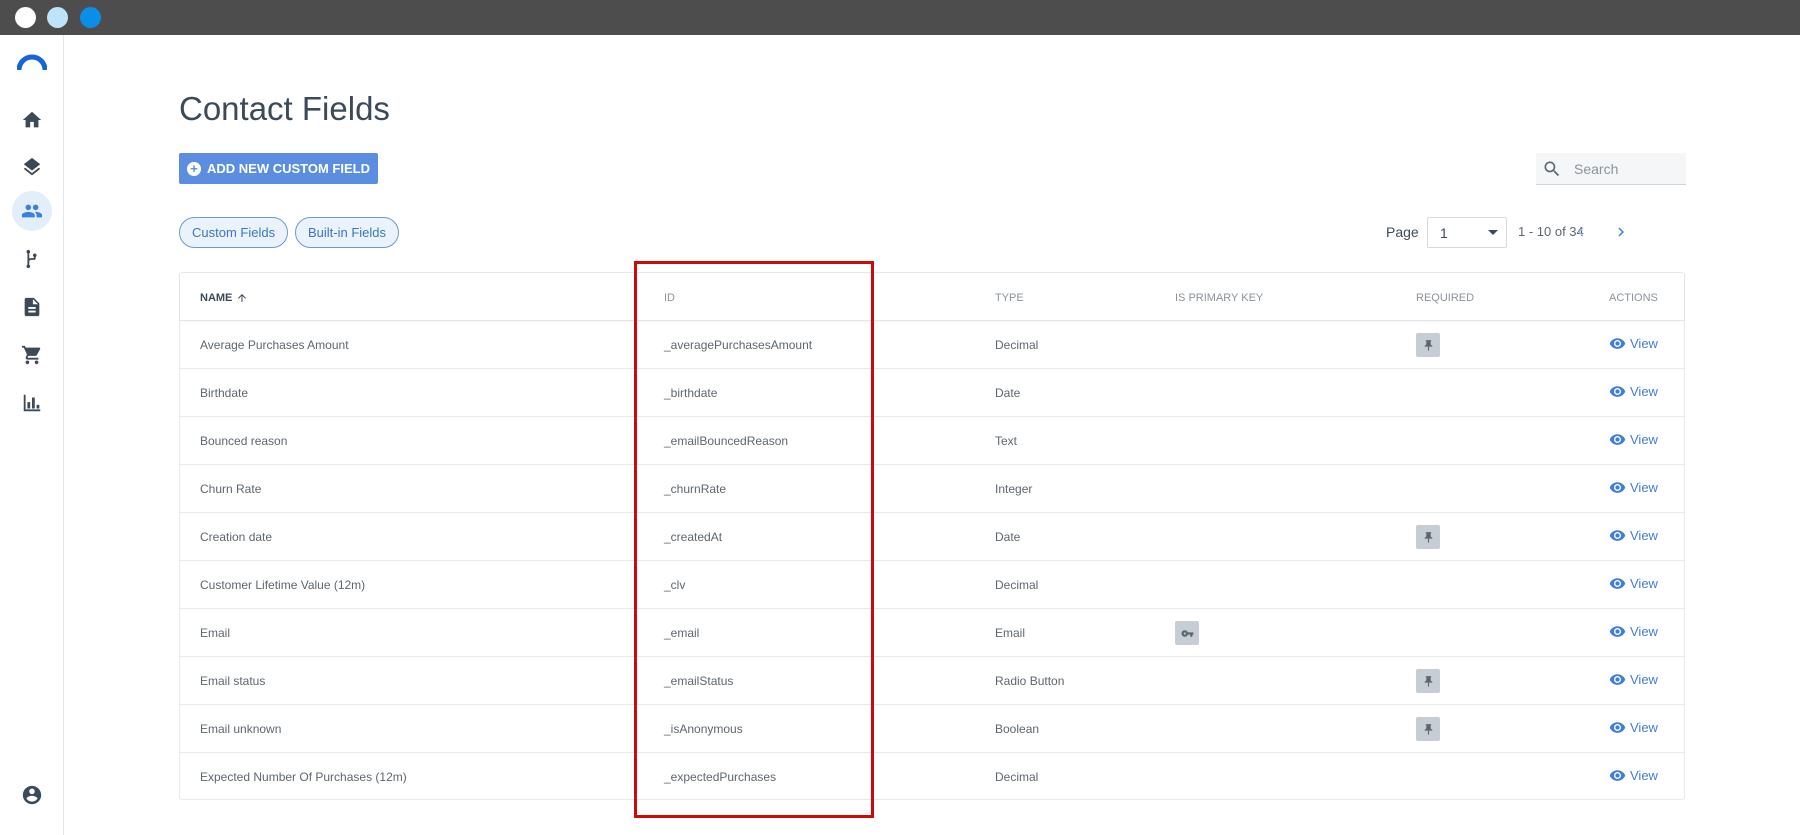 This screenshot has width=1800, height=835. I want to click on header-type: TYPE, so click(1009, 298).